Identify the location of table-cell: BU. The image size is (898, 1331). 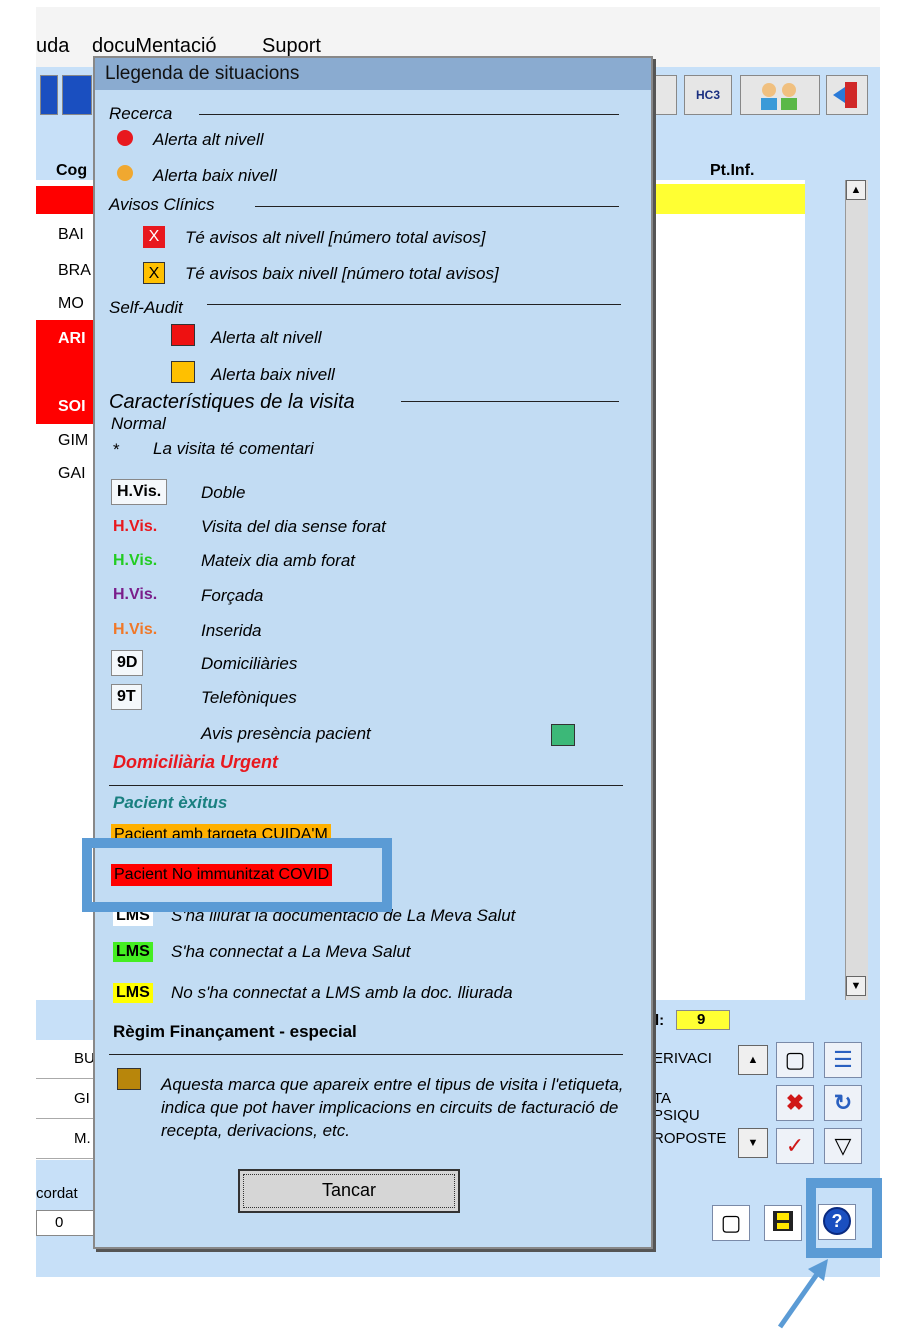
(84, 1058).